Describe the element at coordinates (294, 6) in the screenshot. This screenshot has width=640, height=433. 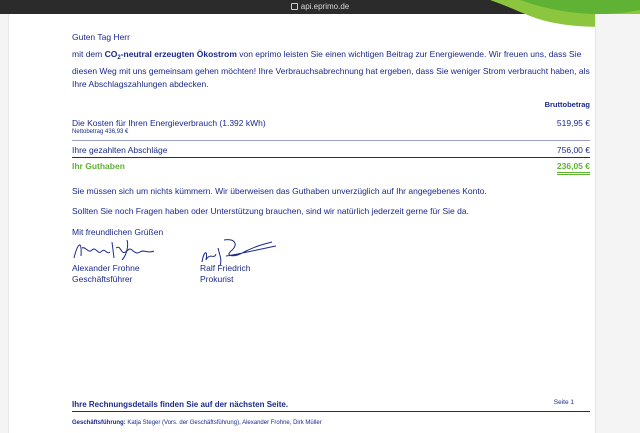
I see `lock-icon` at that location.